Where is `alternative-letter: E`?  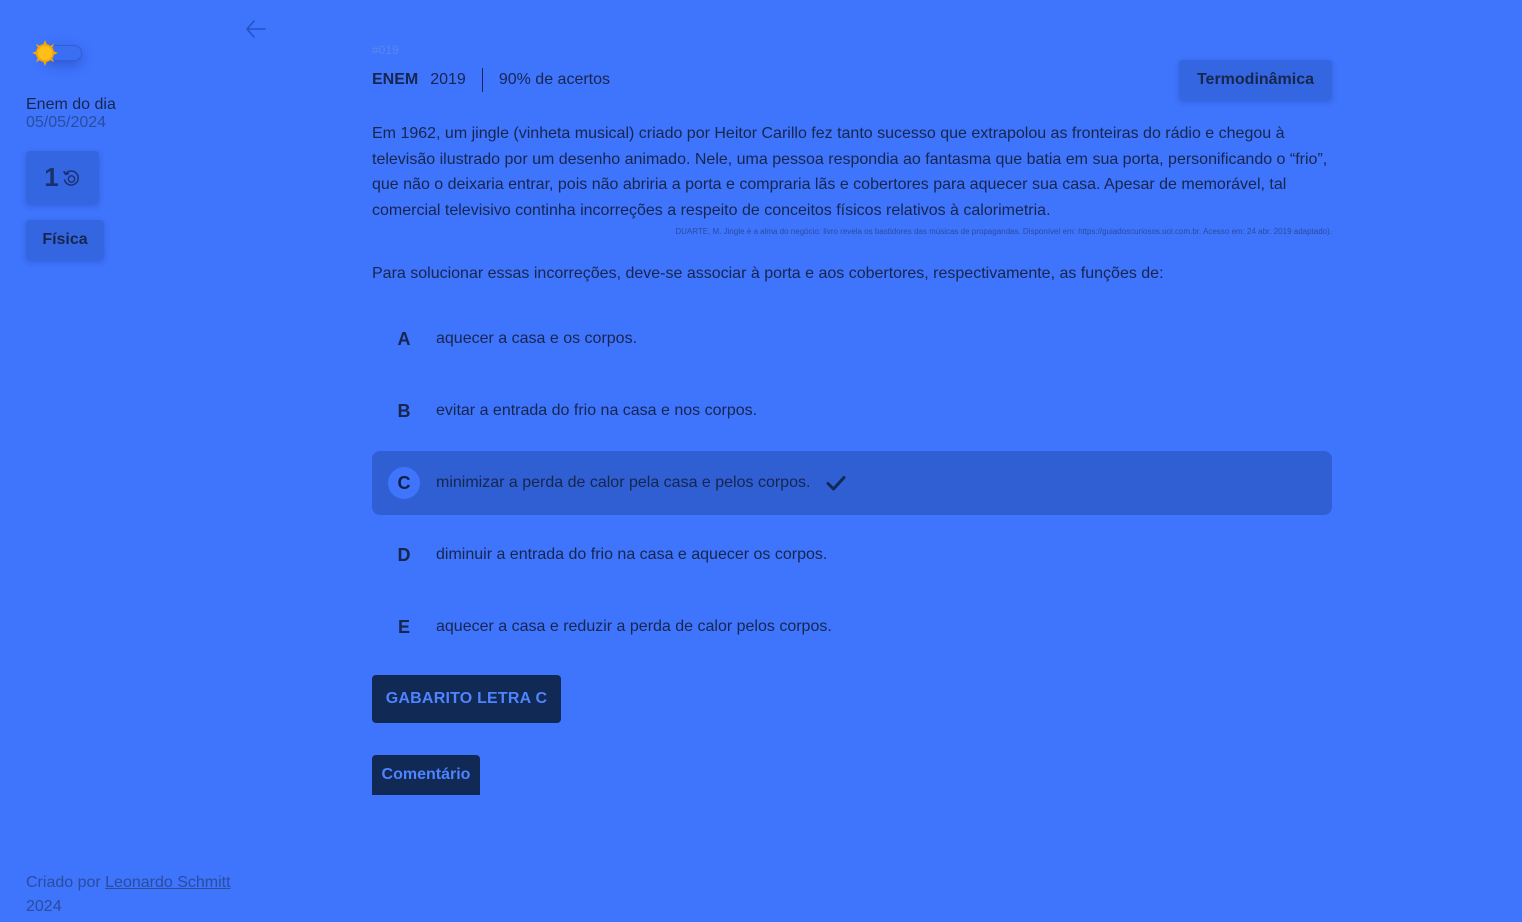 alternative-letter: E is located at coordinates (403, 626).